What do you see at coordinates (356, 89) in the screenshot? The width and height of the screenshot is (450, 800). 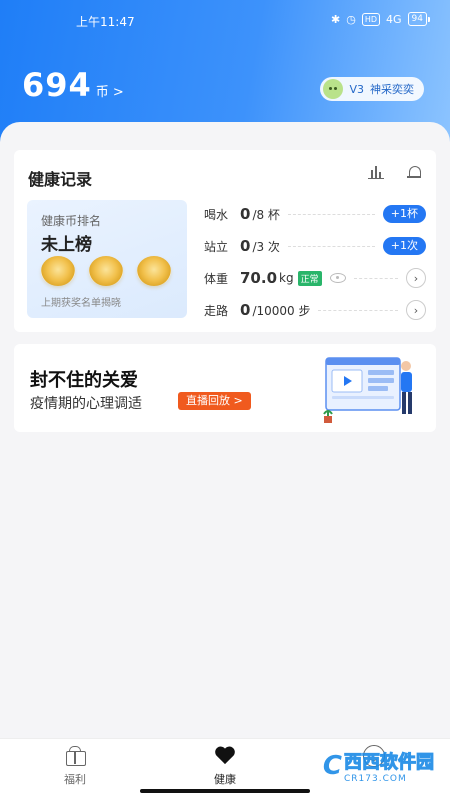 I see `user-level: V3` at bounding box center [356, 89].